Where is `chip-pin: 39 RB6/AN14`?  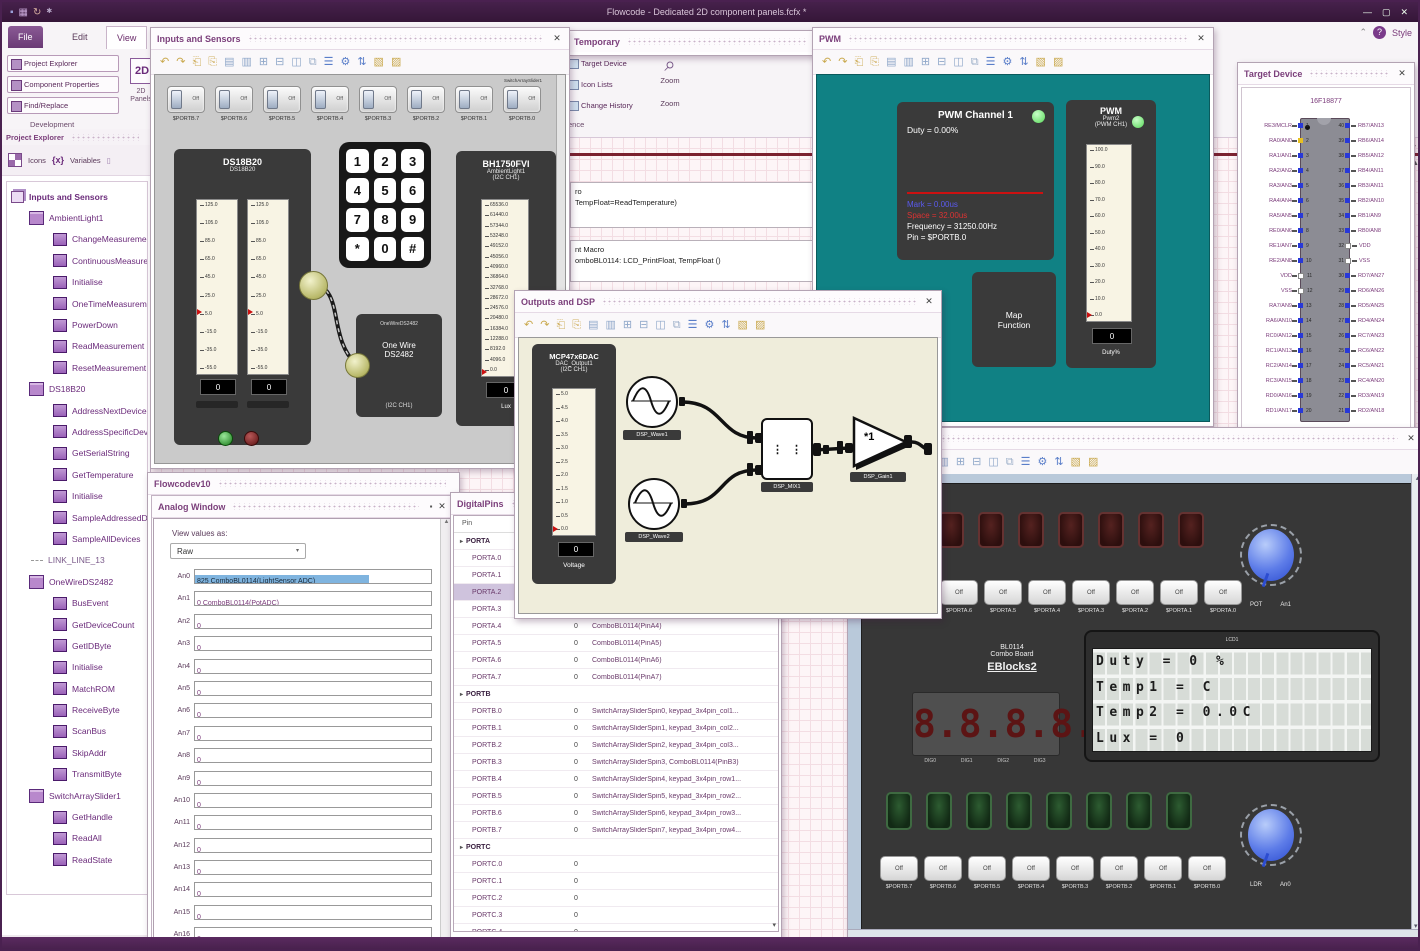 chip-pin: 39 RB6/AN14 is located at coordinates (1371, 140).